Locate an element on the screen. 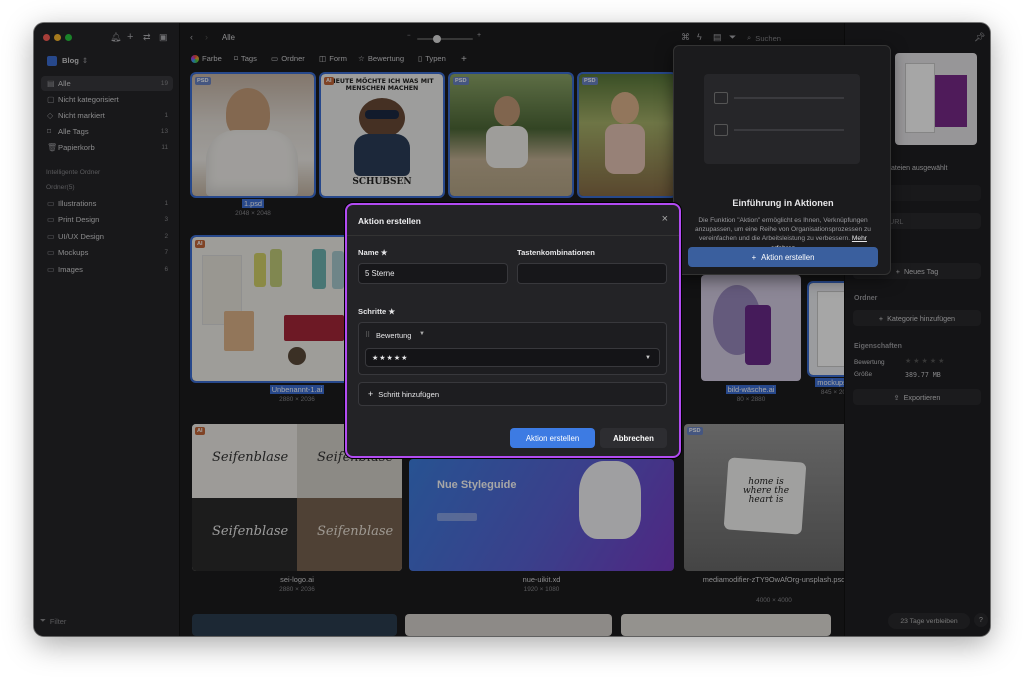 The image size is (1024, 681). tag-icon is located at coordinates (721, 130).